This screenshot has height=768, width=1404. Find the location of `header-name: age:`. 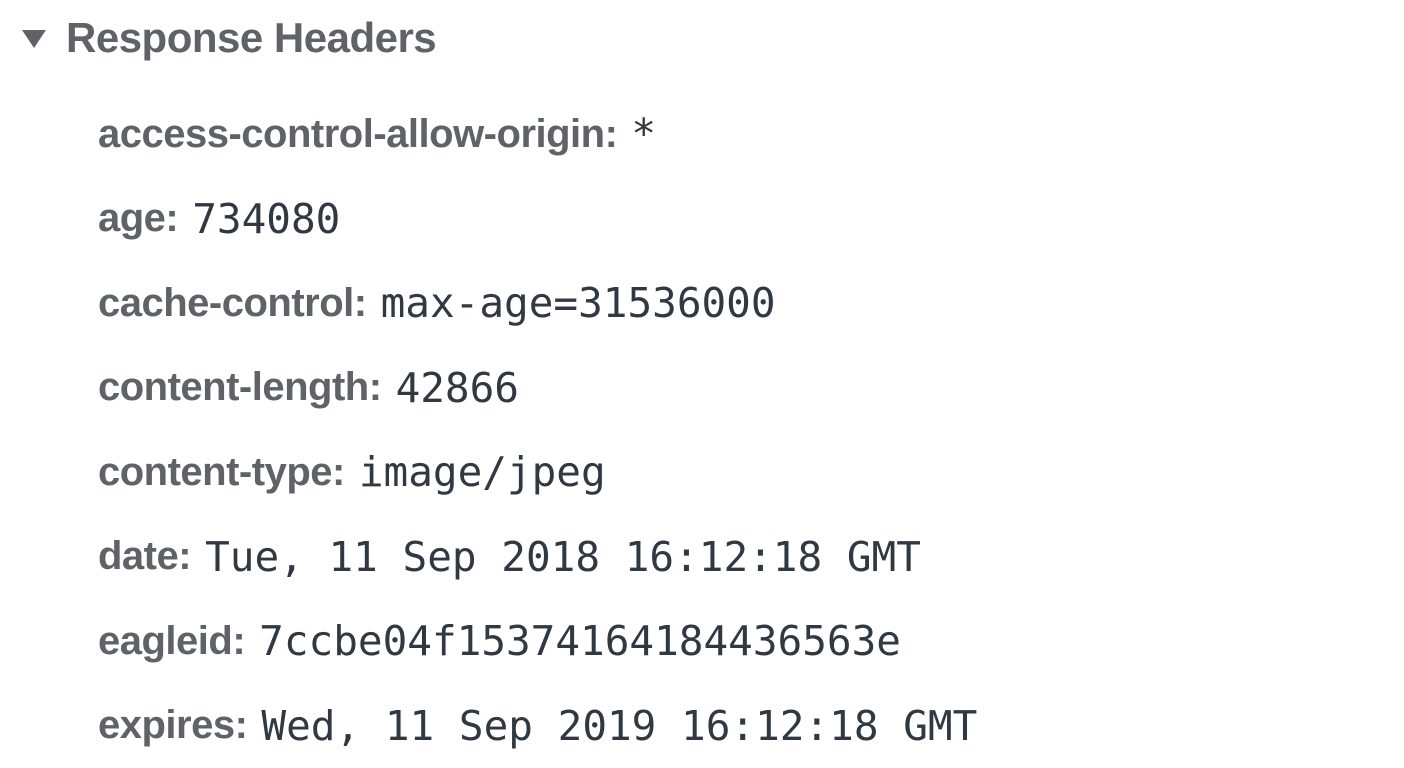

header-name: age: is located at coordinates (138, 218).